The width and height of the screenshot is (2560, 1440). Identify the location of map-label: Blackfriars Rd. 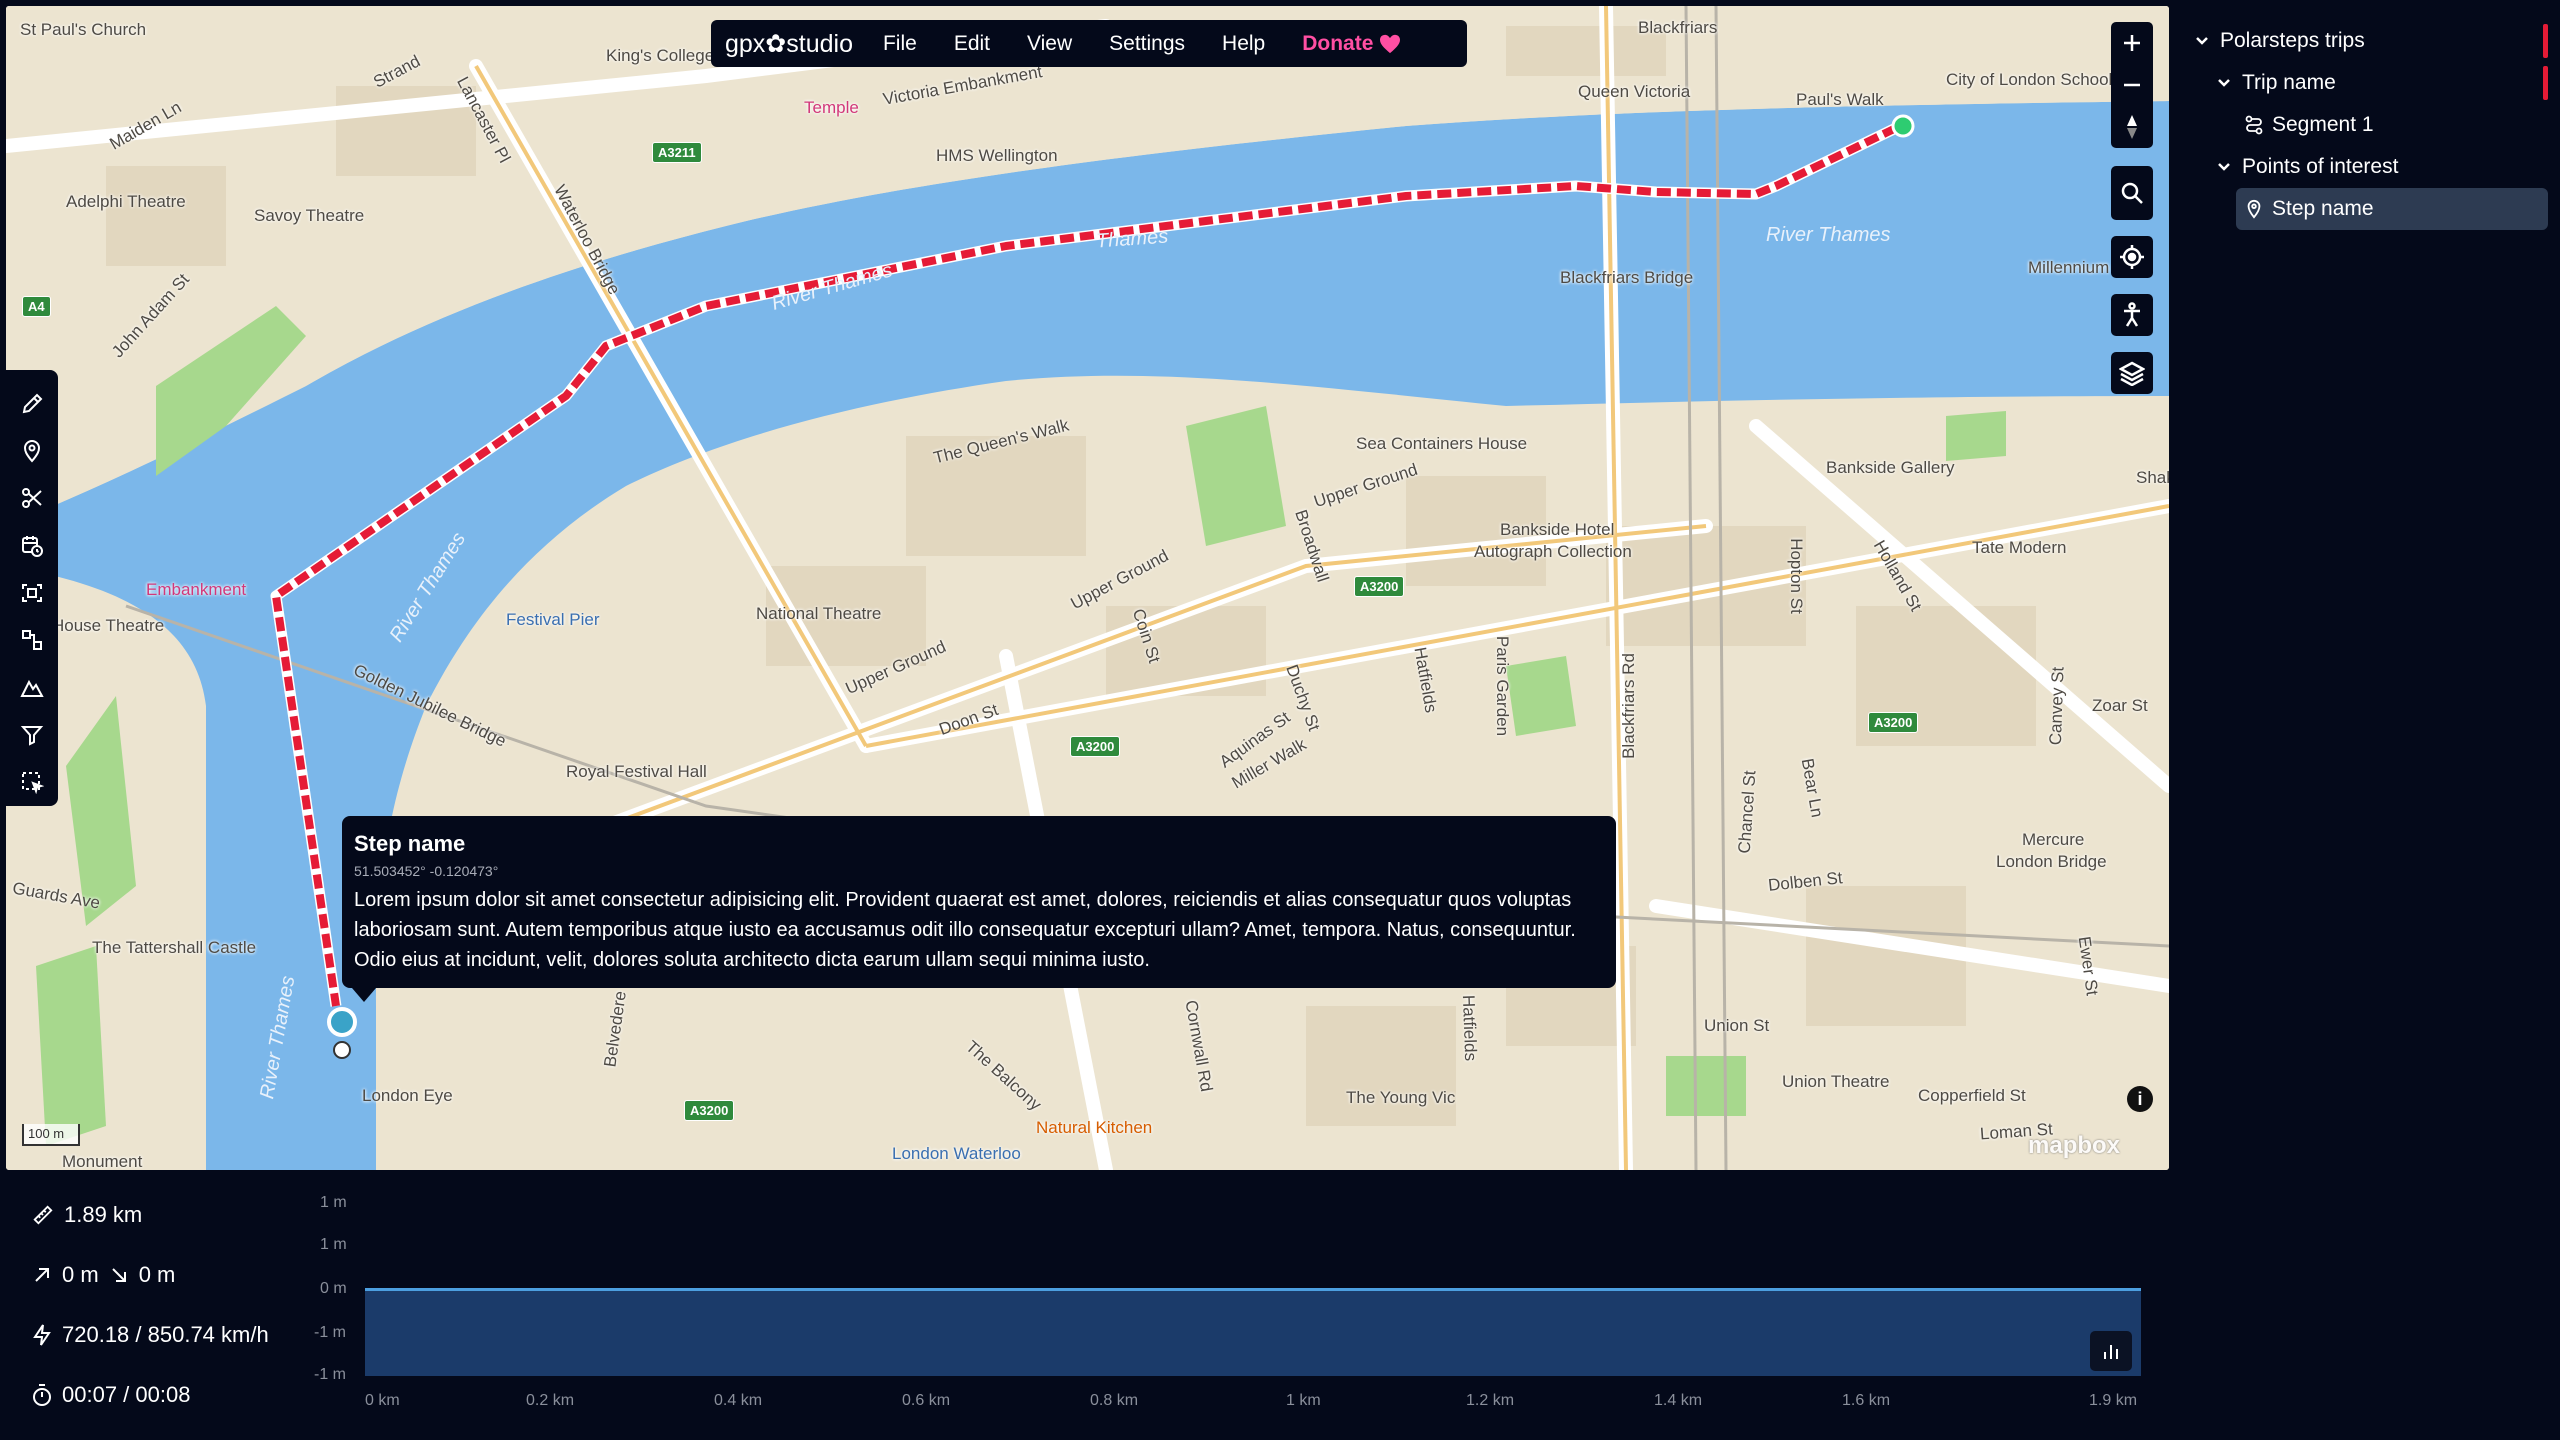
(1628, 706).